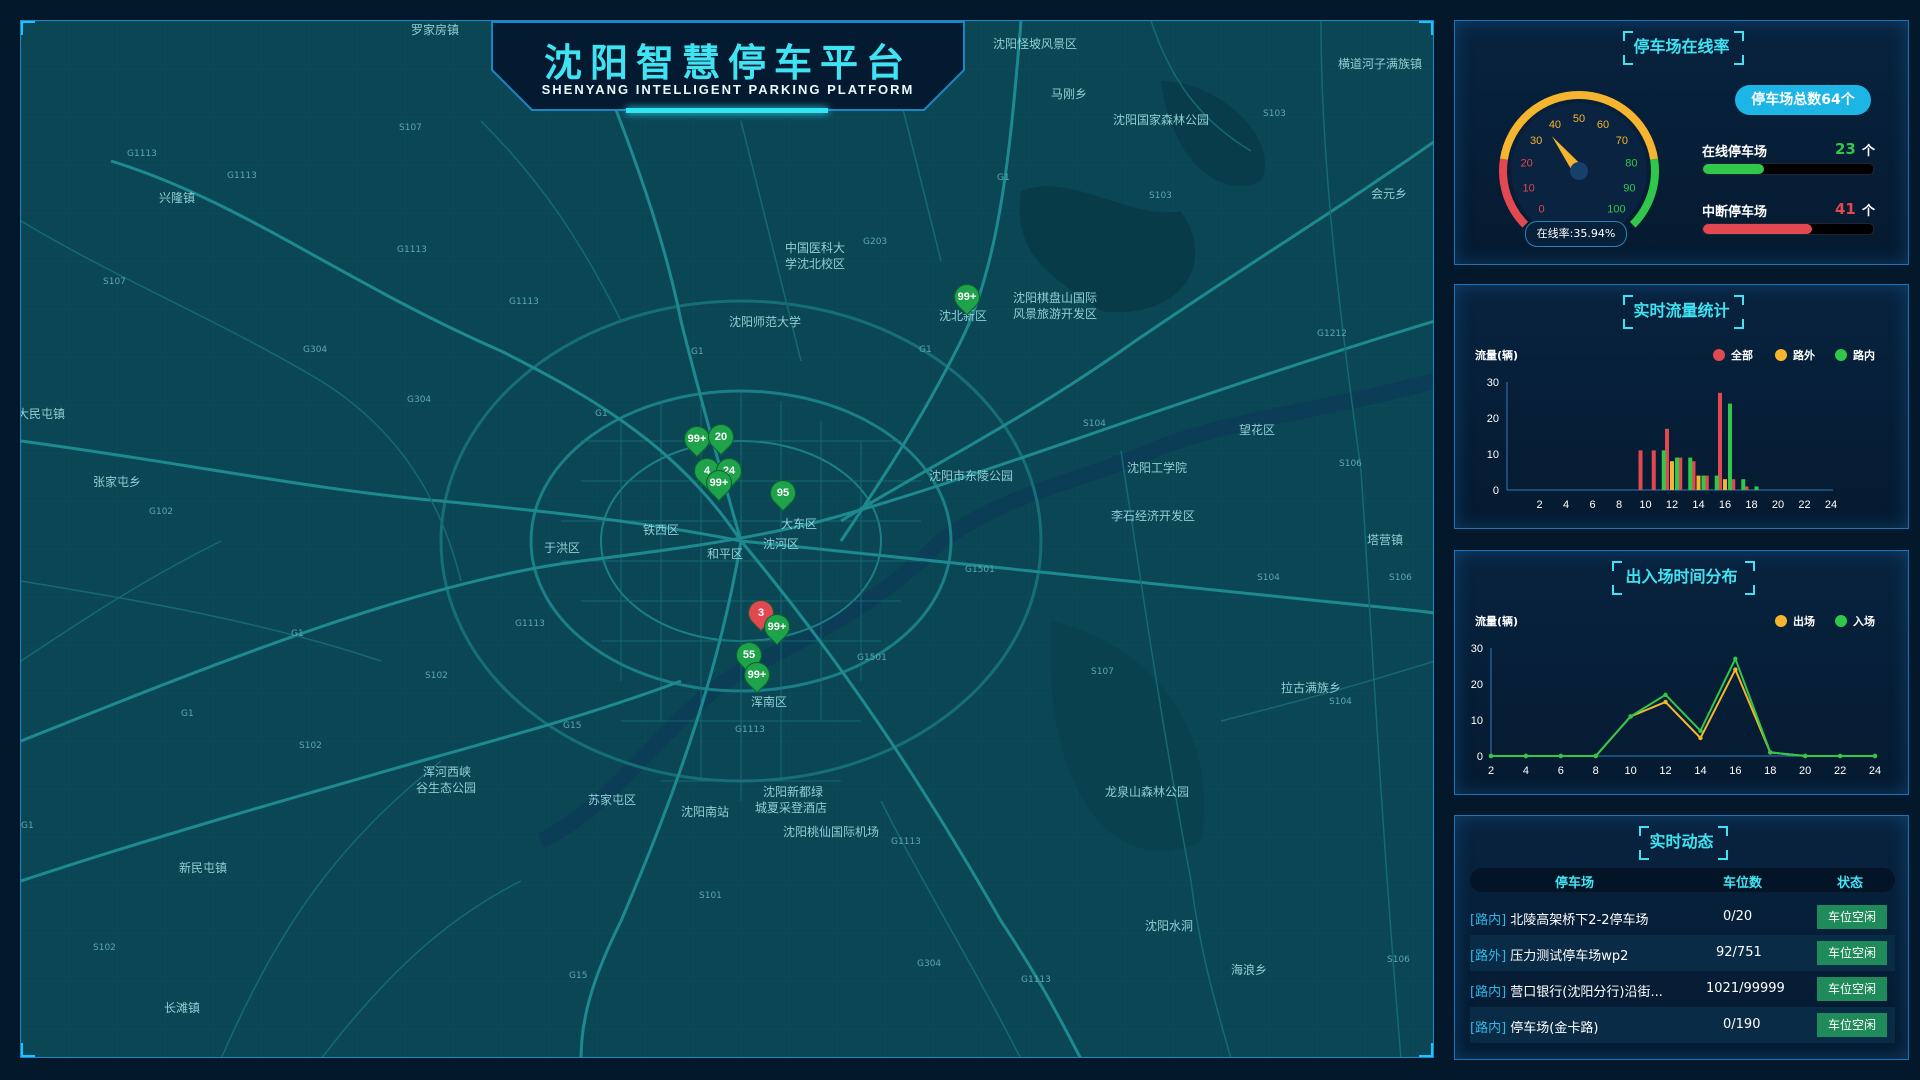 This screenshot has height=1080, width=1920. I want to click on table-row: [路内] 停车场(金卡路) 0/190 车位空闲, so click(1682, 1025).